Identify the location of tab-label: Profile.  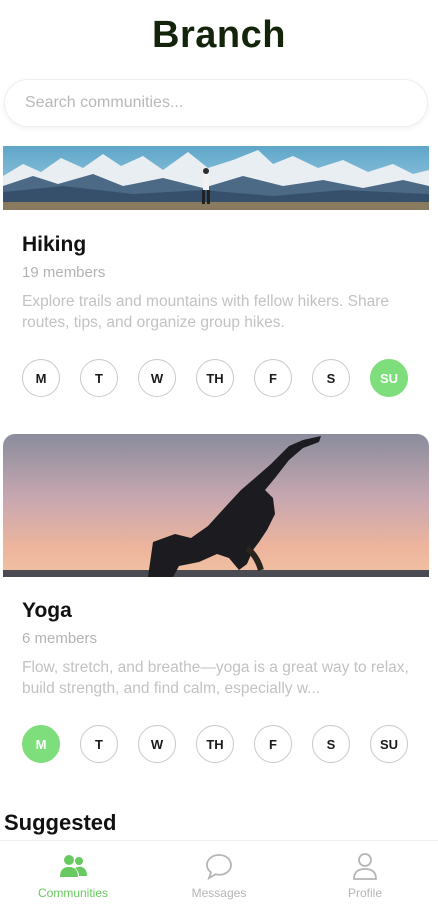
(364, 893).